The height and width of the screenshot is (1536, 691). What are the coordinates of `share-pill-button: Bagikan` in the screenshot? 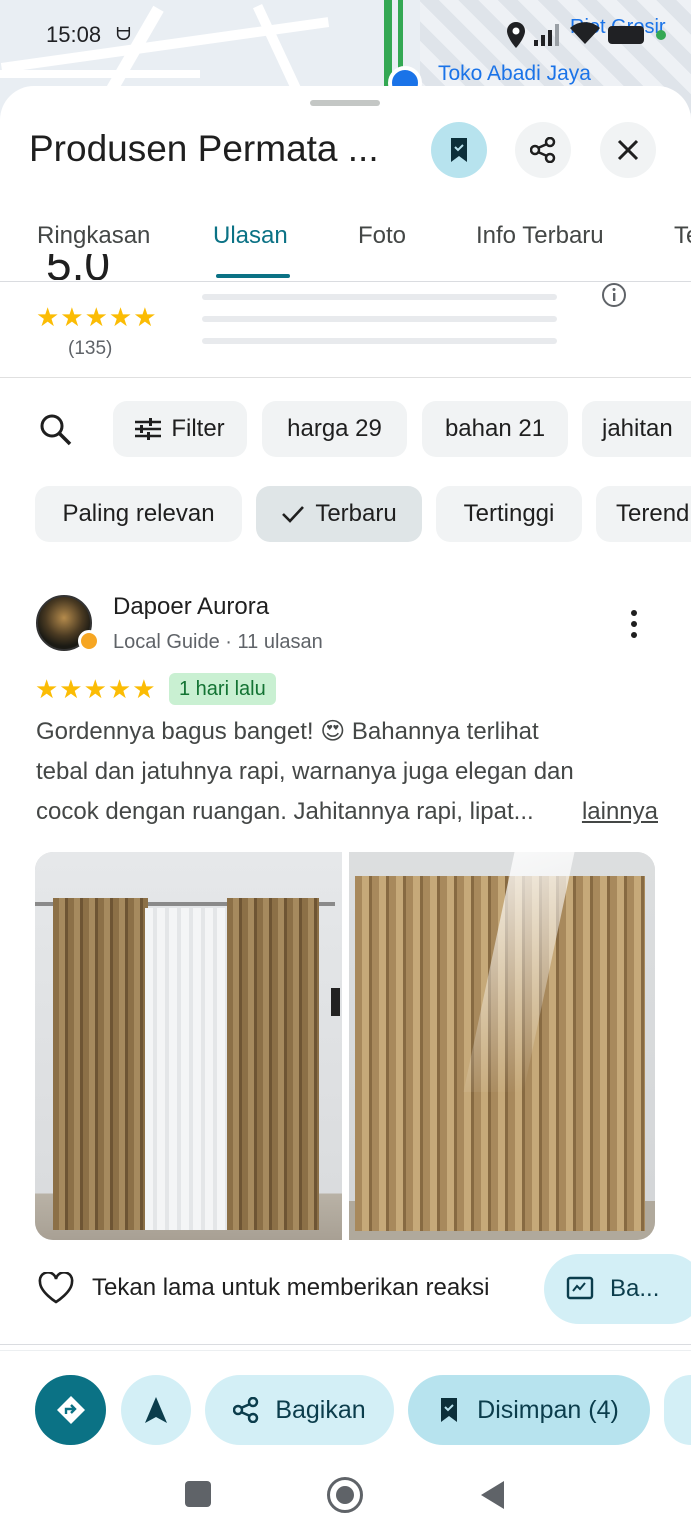 It's located at (299, 1410).